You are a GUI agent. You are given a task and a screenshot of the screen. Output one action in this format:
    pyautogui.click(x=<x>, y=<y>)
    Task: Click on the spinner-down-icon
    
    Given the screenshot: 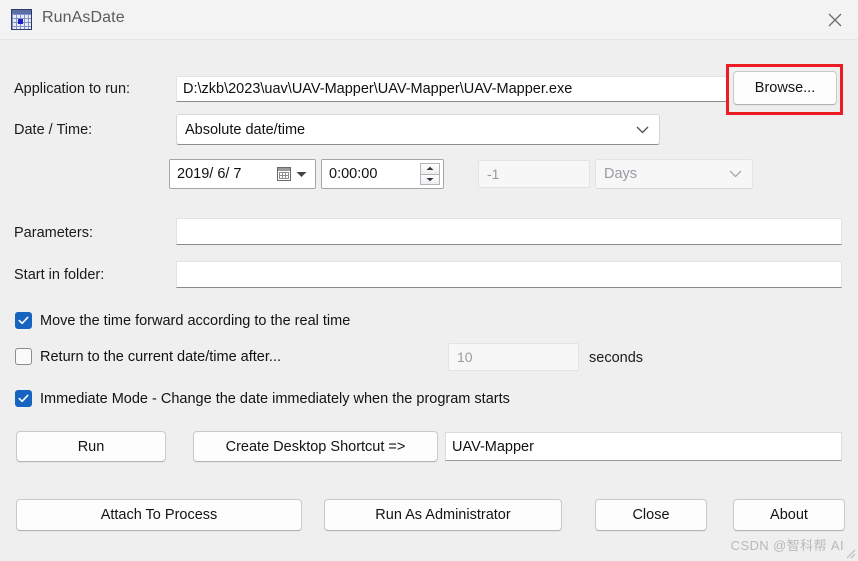 What is the action you would take?
    pyautogui.click(x=430, y=179)
    